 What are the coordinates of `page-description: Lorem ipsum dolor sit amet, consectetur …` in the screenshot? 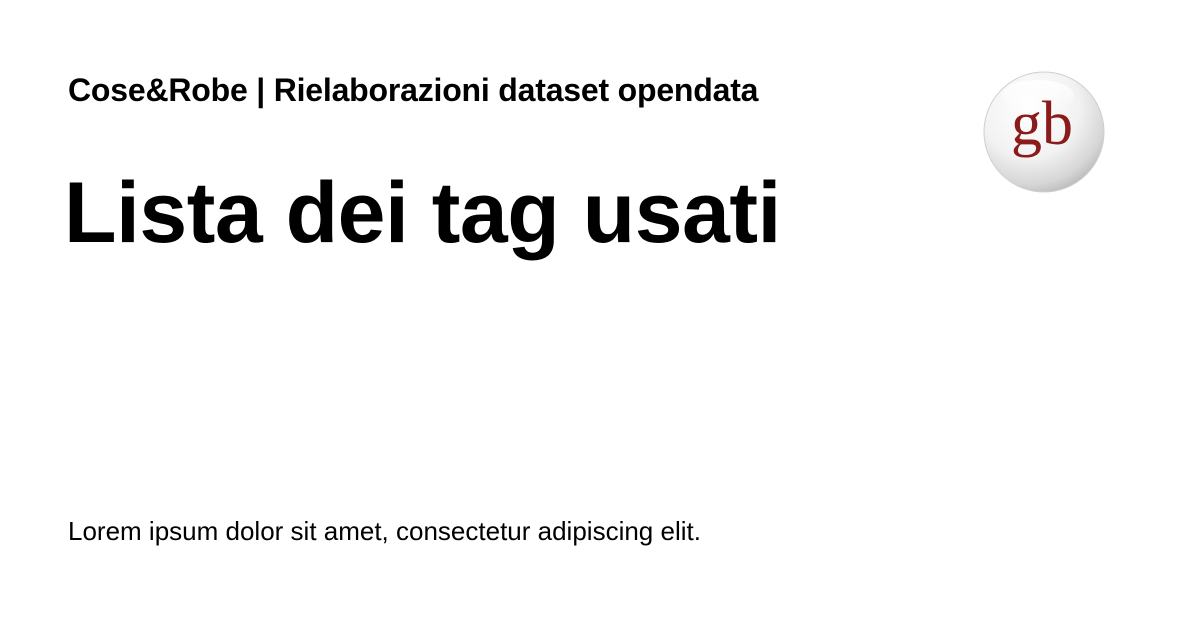 It's located at (384, 531).